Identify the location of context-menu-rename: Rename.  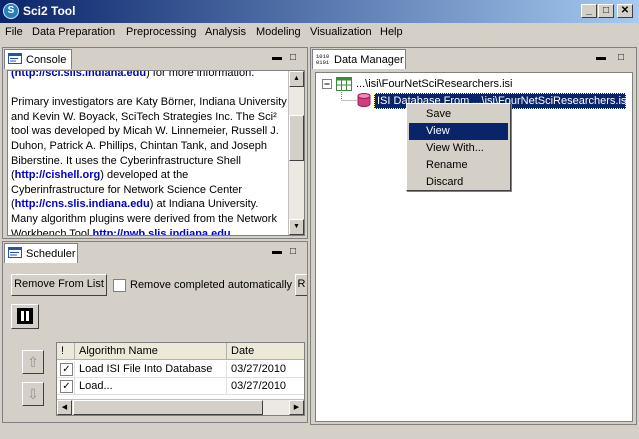
(458, 165).